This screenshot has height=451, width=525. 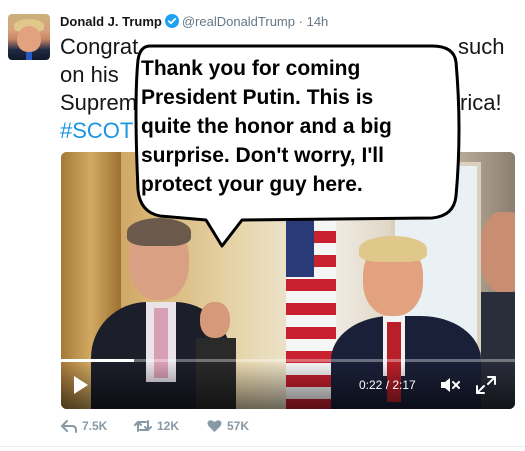 I want to click on tweet-timestamp: 14h, so click(x=318, y=21).